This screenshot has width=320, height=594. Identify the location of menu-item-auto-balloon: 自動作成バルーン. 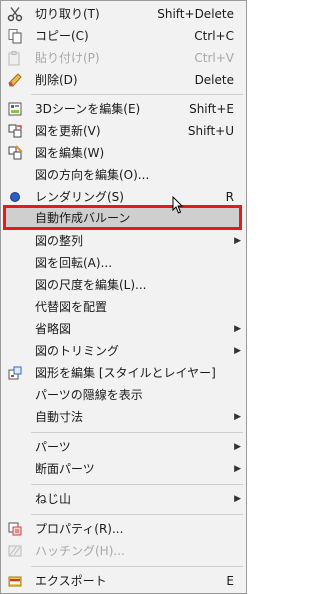
(123, 218).